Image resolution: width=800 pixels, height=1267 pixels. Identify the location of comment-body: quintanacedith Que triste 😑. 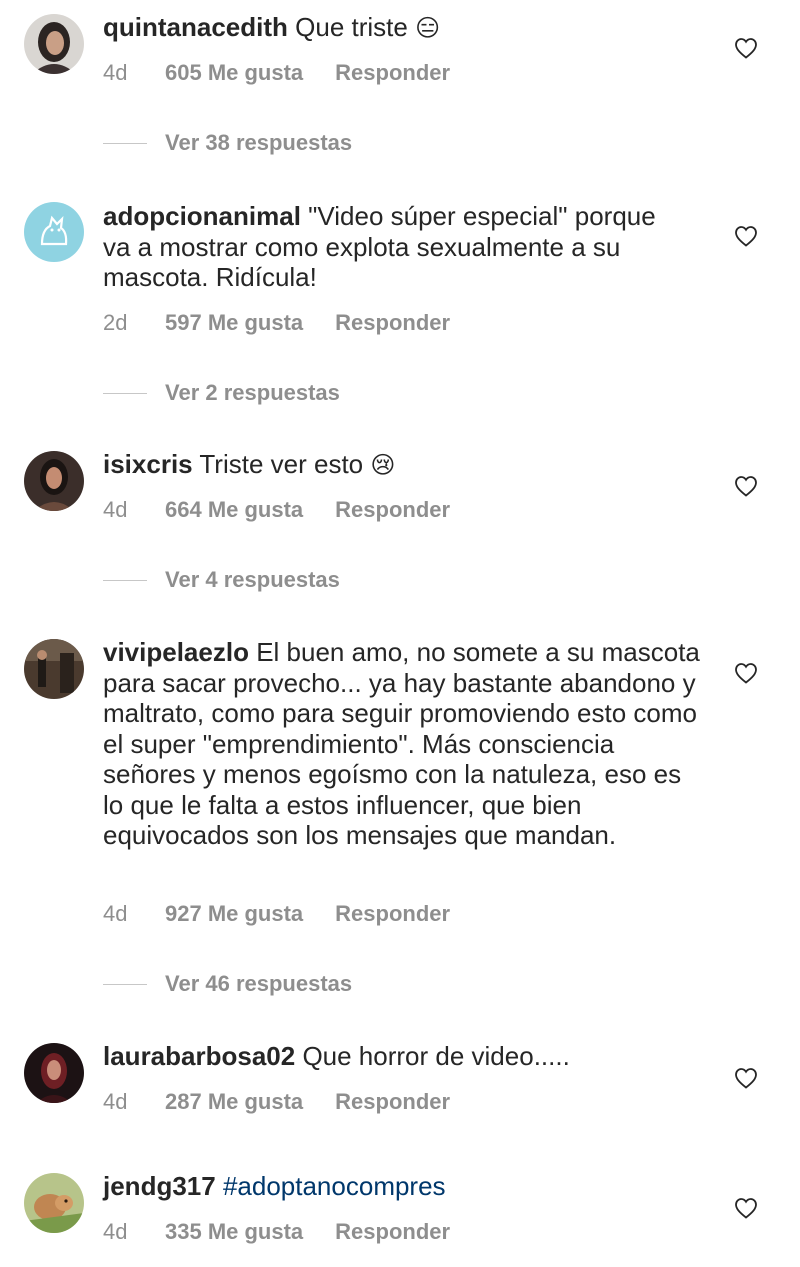
(403, 28).